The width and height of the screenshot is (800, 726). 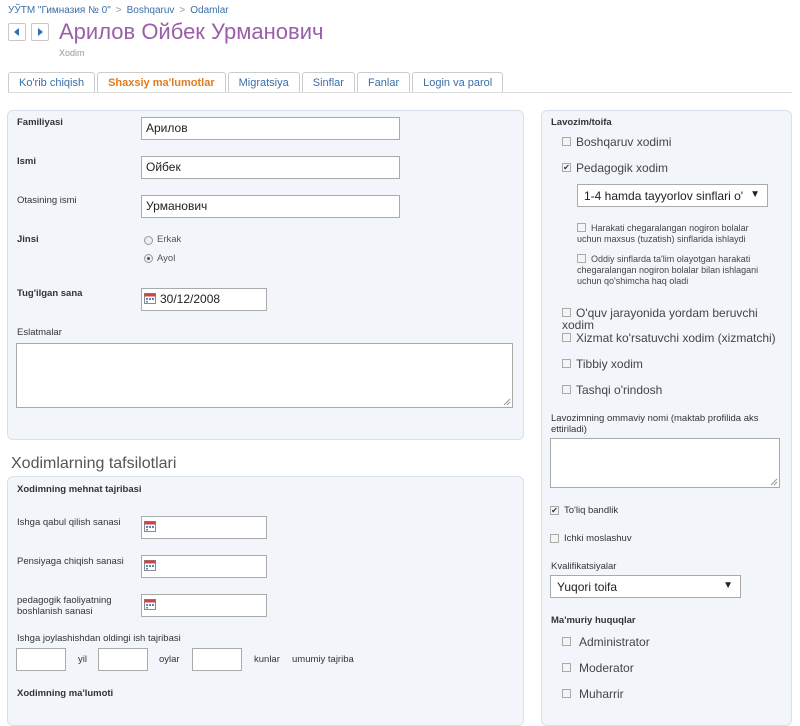 I want to click on checkbox-ichki-moslashuv, so click(x=554, y=538).